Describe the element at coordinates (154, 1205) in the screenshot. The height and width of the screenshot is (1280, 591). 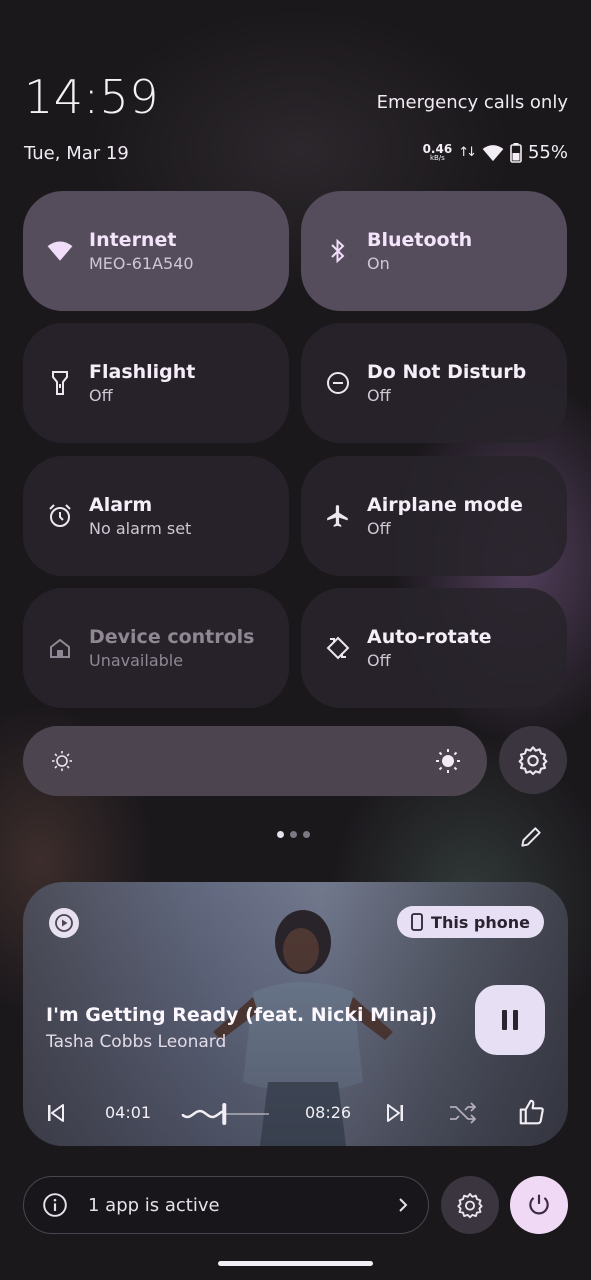
I see `active-apps-label: 1 app is active` at that location.